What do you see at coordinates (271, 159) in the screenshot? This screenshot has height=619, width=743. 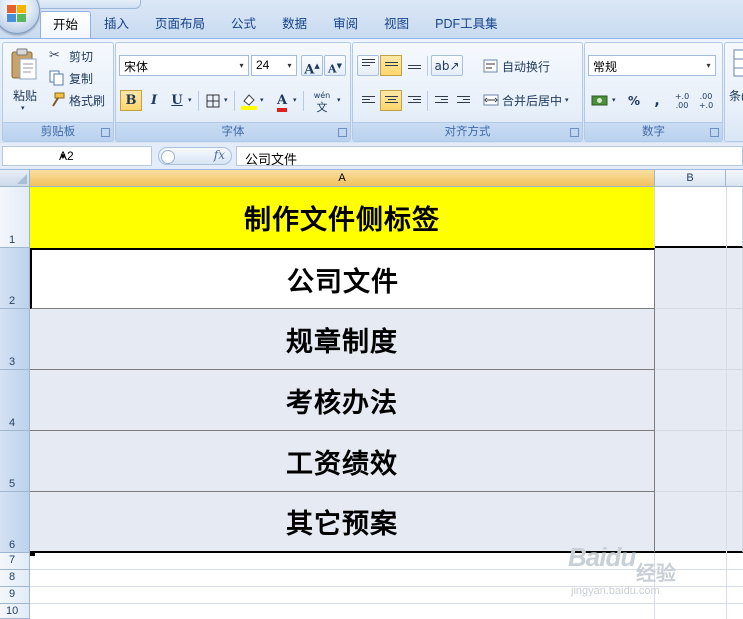 I see `formula-content: 公司文件` at bounding box center [271, 159].